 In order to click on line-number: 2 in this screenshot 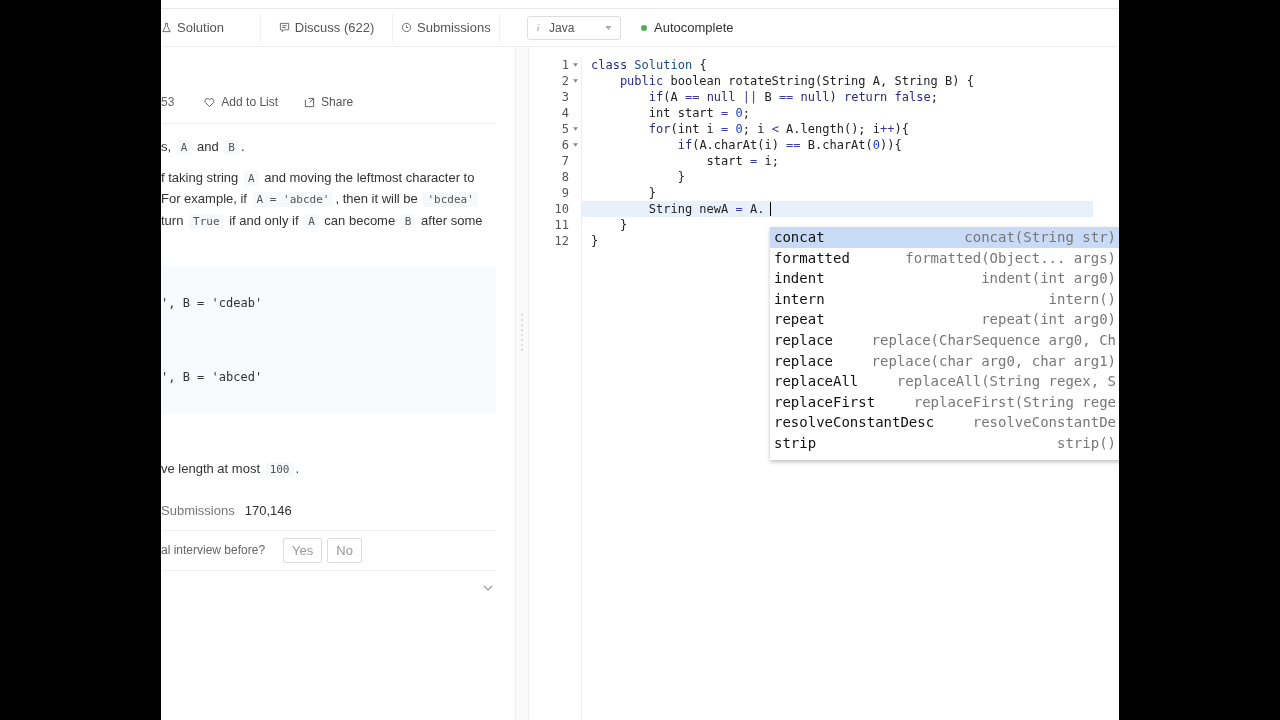, I will do `click(565, 81)`.